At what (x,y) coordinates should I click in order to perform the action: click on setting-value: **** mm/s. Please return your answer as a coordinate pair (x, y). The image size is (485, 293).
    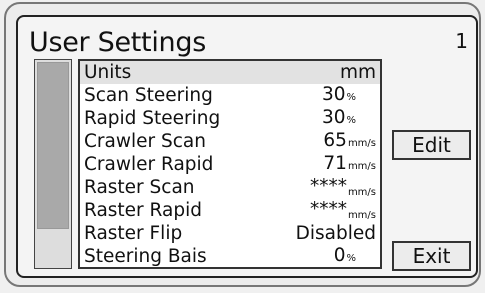
    Looking at the image, I should click on (342, 209).